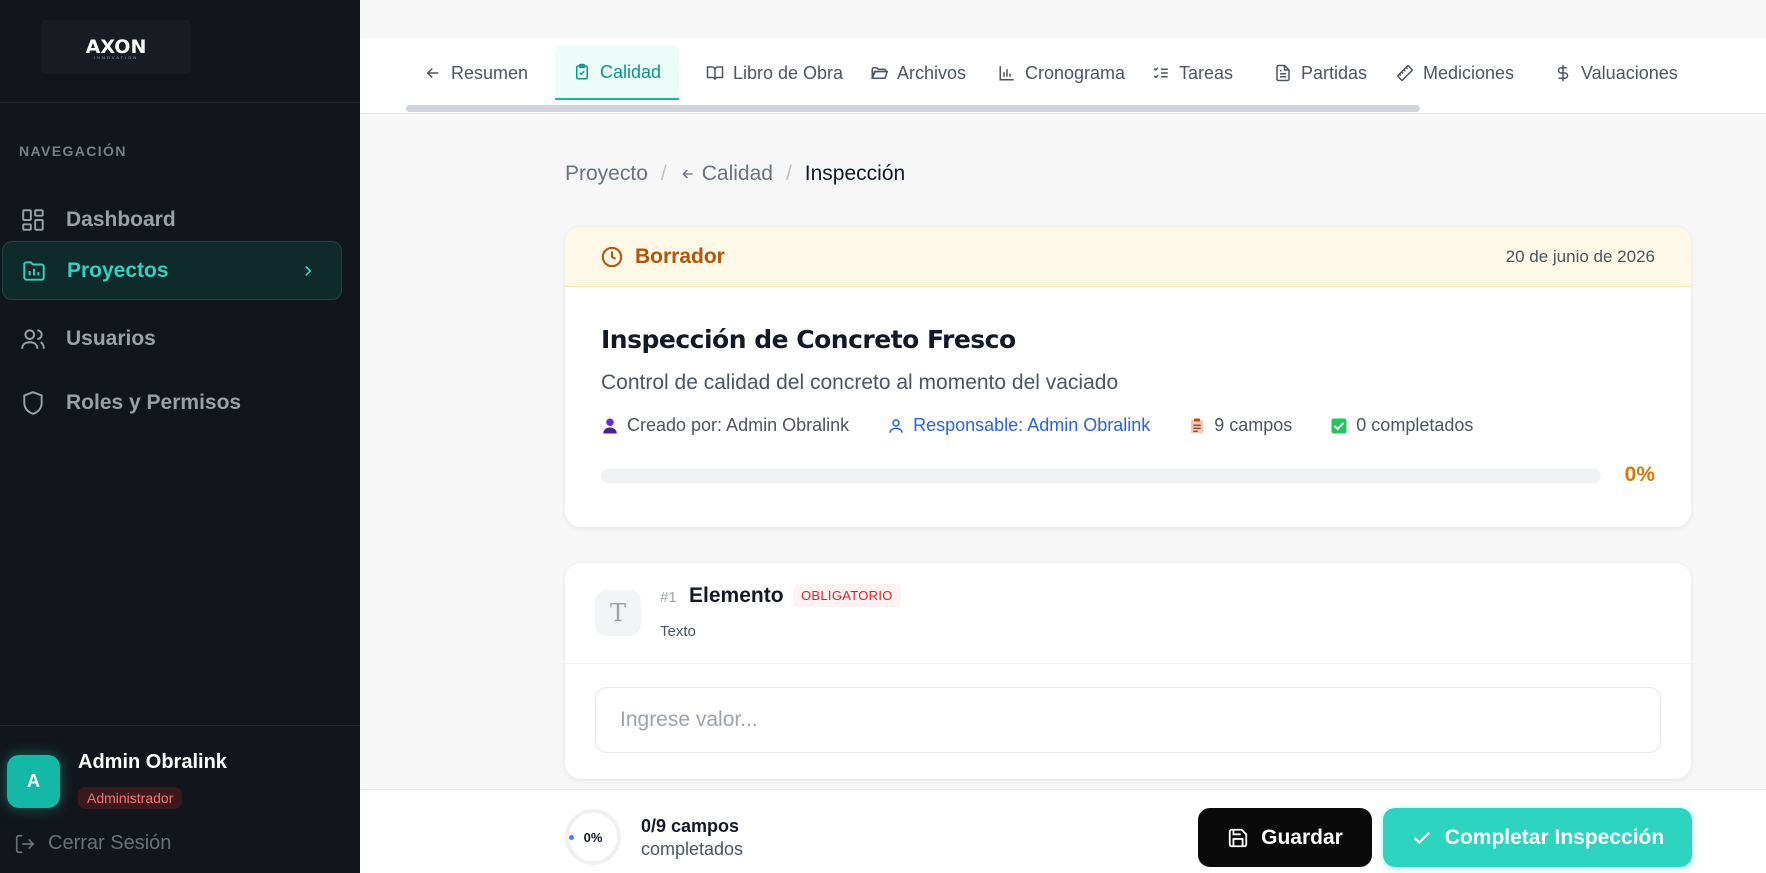  What do you see at coordinates (118, 270) in the screenshot?
I see `sidebar-item-label: Proyectos` at bounding box center [118, 270].